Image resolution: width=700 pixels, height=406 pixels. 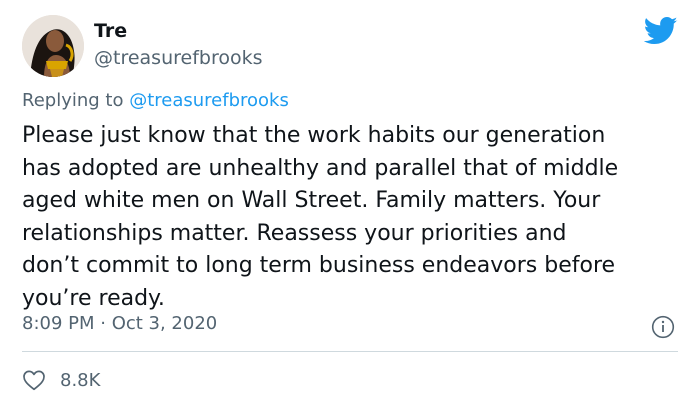 What do you see at coordinates (350, 351) in the screenshot?
I see `divider` at bounding box center [350, 351].